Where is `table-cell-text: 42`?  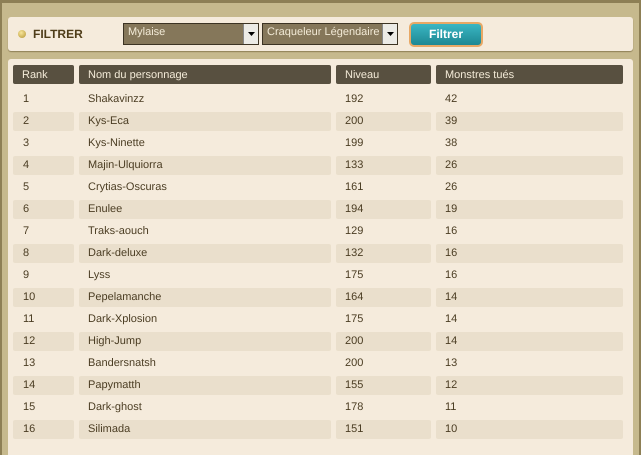
table-cell-text: 42 is located at coordinates (451, 99).